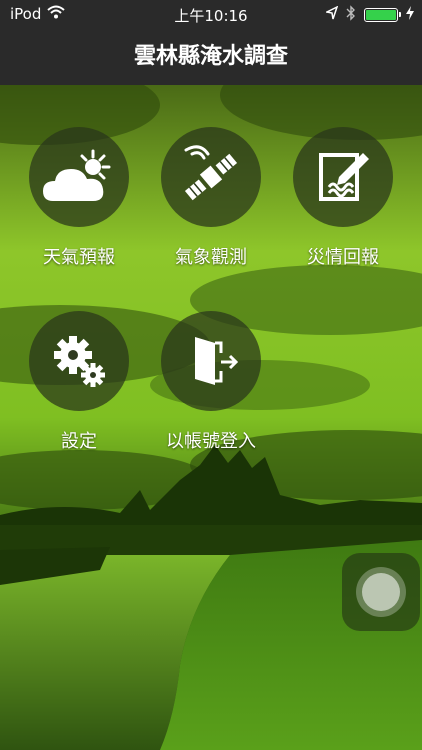 The image size is (422, 750). I want to click on login-icon, so click(211, 361).